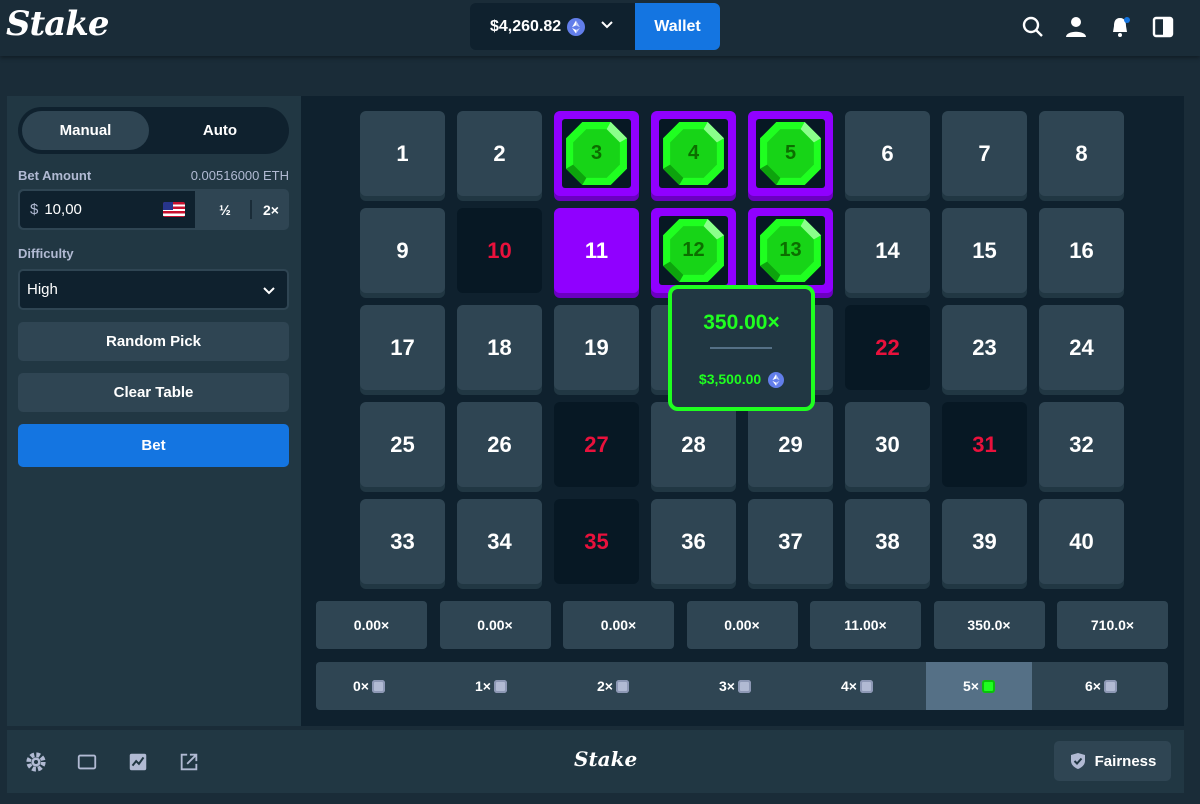 The image size is (1200, 804). I want to click on keno-tile-4: 4, so click(693, 153).